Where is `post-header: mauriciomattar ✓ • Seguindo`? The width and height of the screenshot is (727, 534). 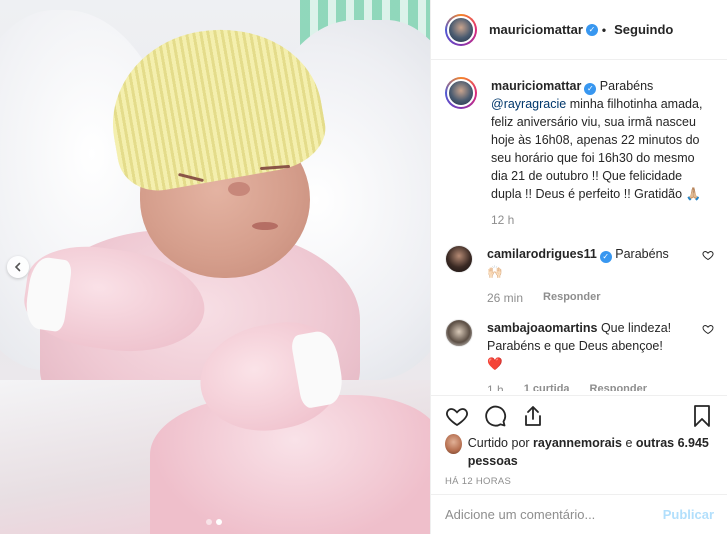 post-header: mauriciomattar ✓ • Seguindo is located at coordinates (579, 30).